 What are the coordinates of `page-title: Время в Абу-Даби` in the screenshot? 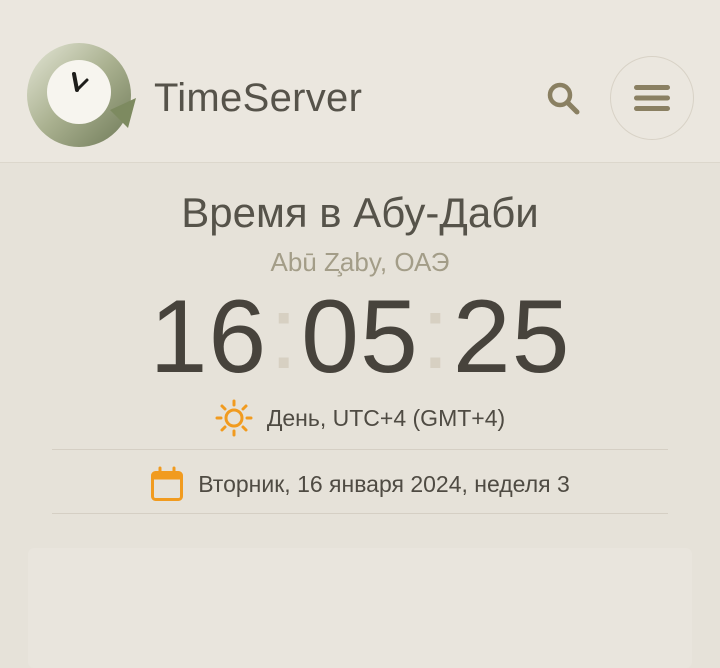 It's located at (360, 212).